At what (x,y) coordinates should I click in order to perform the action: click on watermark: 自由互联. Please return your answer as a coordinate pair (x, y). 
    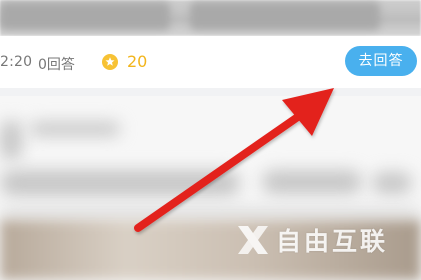
    Looking at the image, I should click on (326, 240).